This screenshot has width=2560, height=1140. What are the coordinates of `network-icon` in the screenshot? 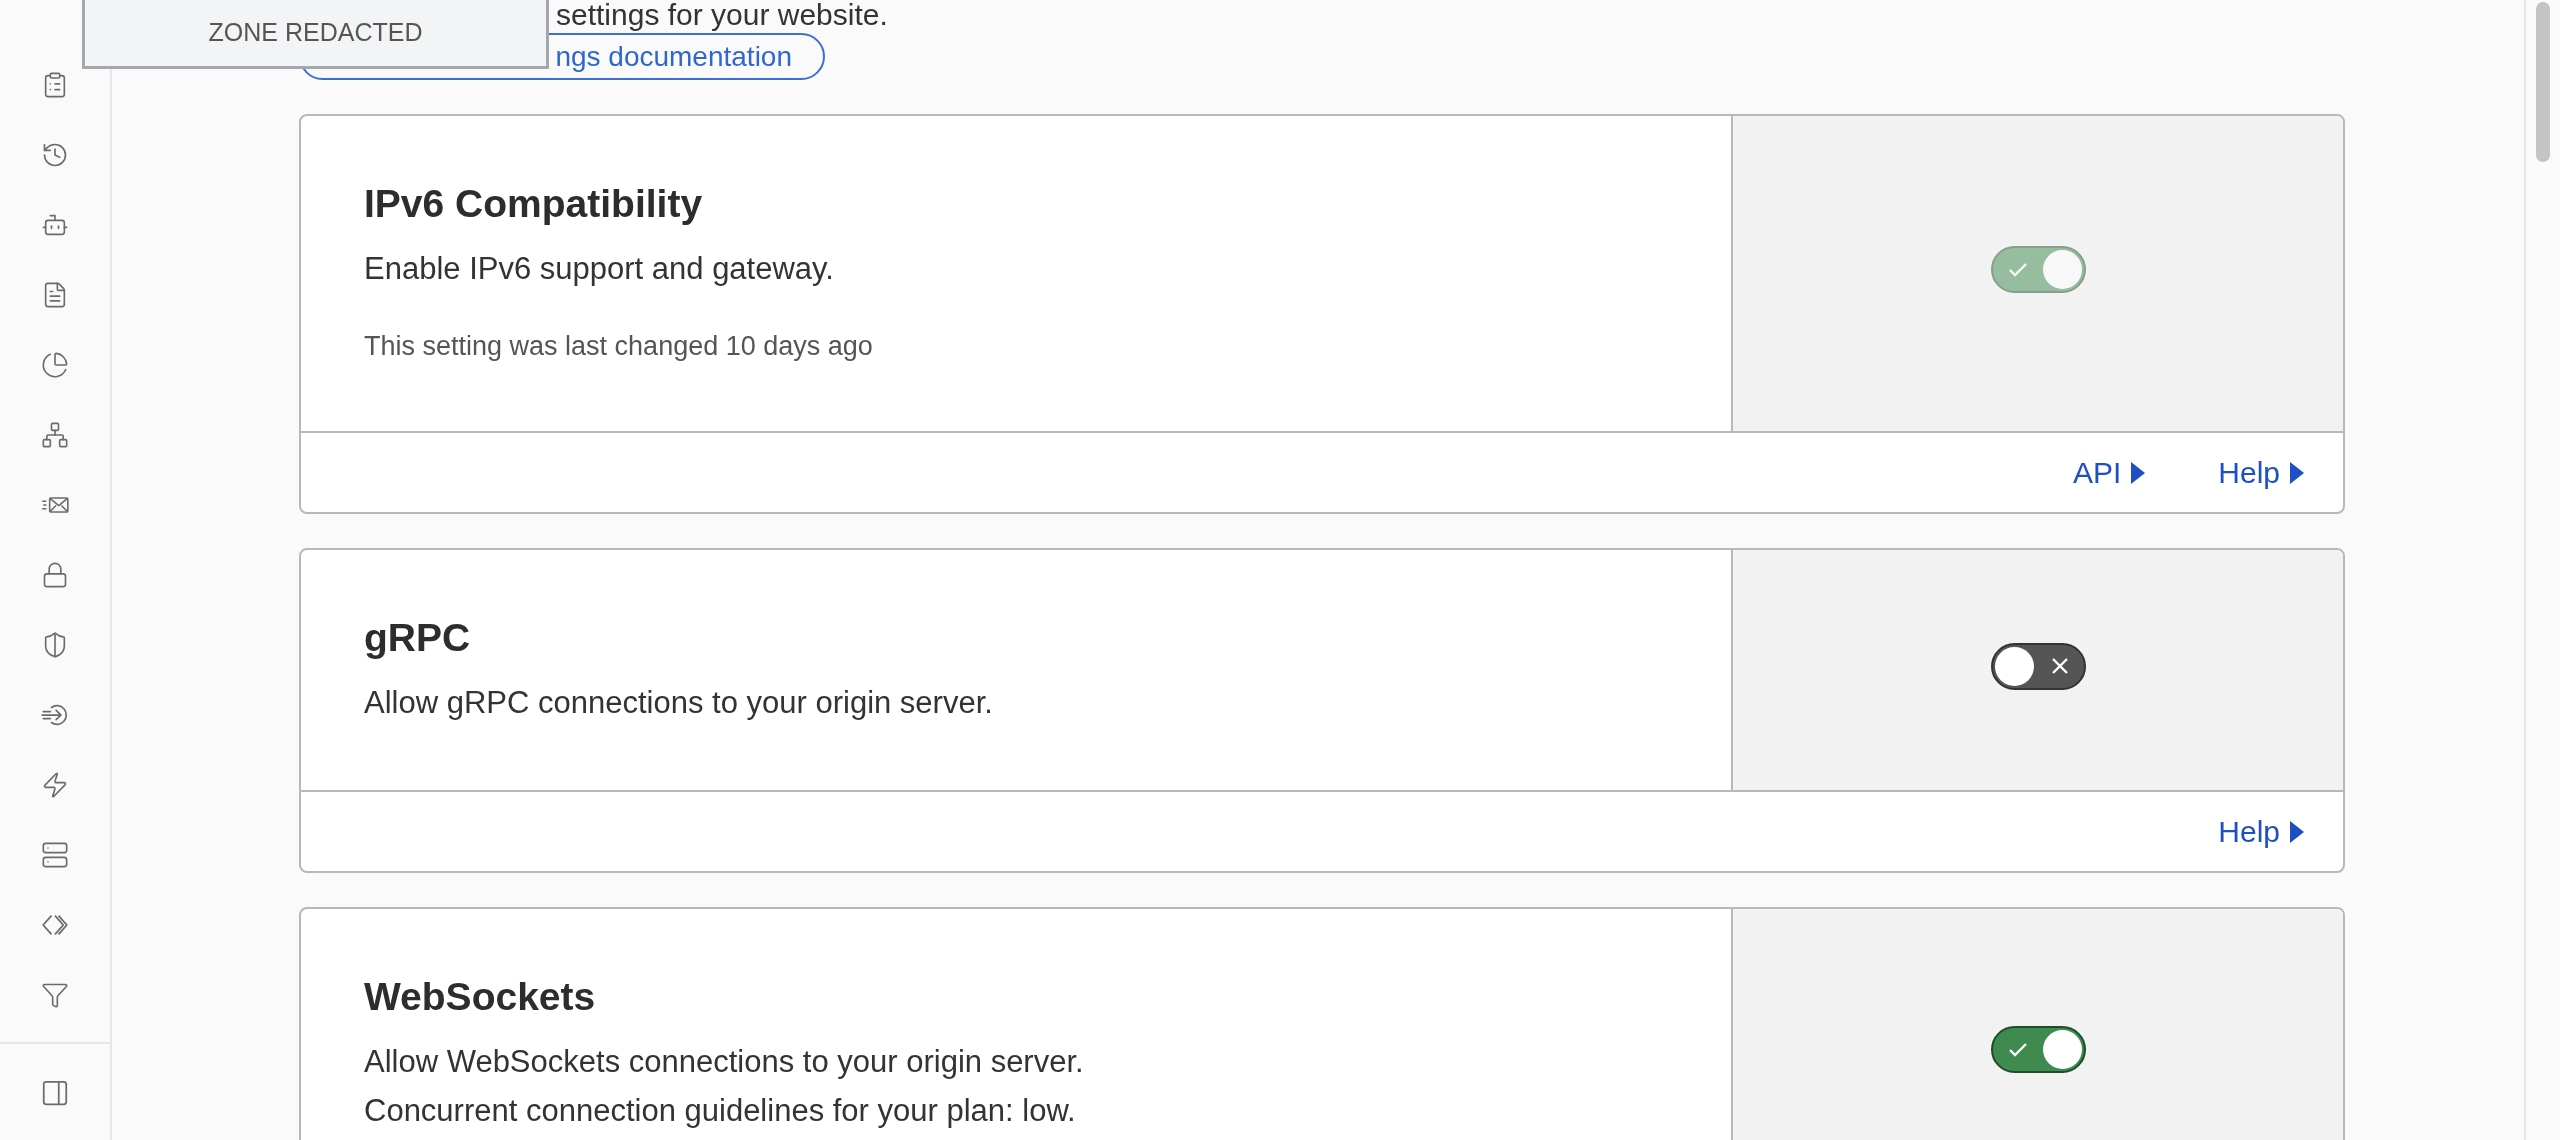 It's located at (55, 435).